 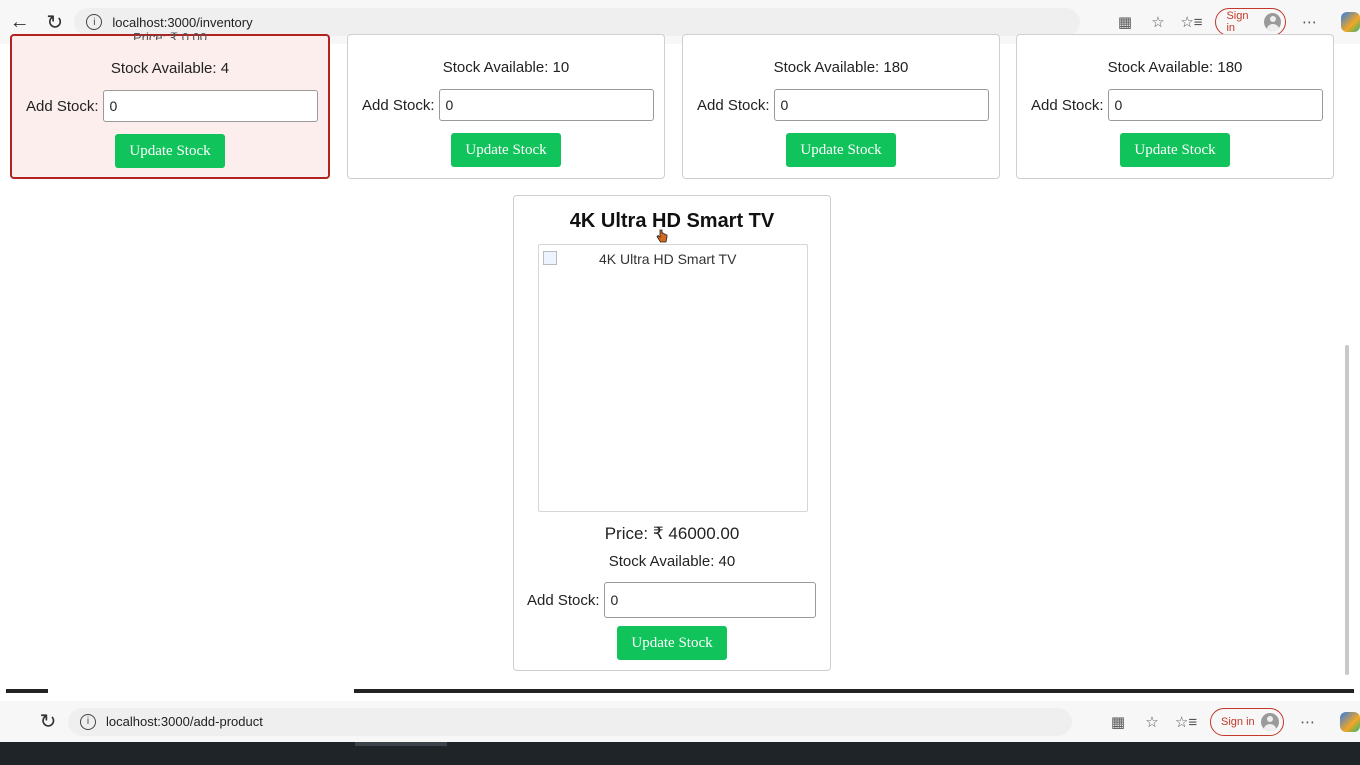 I want to click on address-bar-url: localhost:3000/inventory, so click(x=182, y=22).